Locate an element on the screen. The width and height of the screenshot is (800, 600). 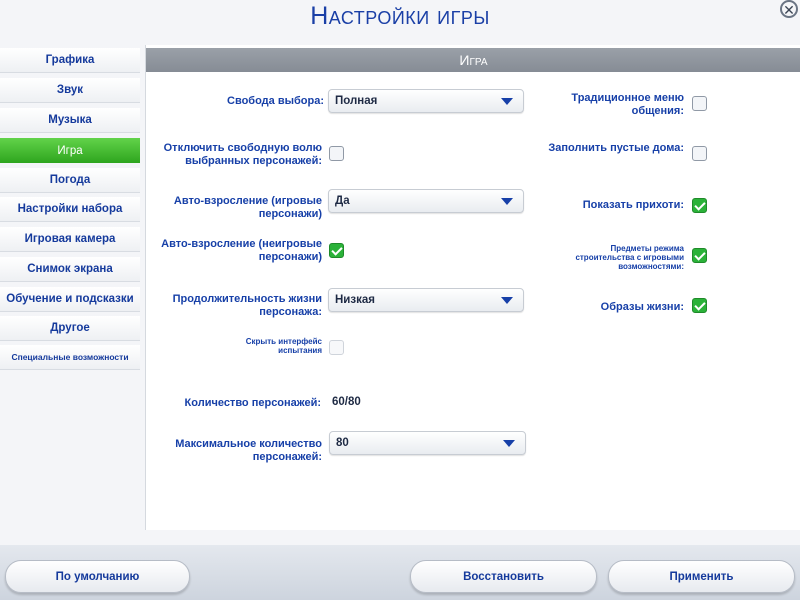
sidebar-item-camera: Игровая камера is located at coordinates (70, 239).